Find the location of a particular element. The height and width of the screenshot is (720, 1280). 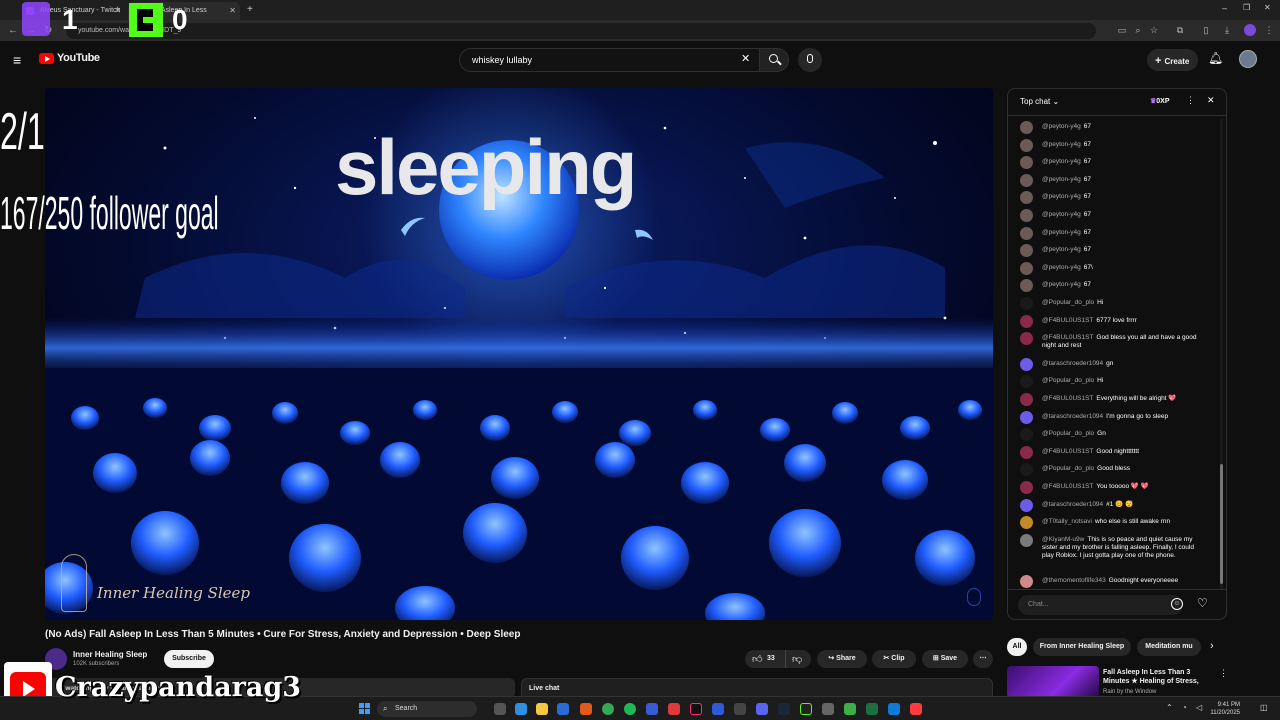

tiktok-icon is located at coordinates (696, 709).